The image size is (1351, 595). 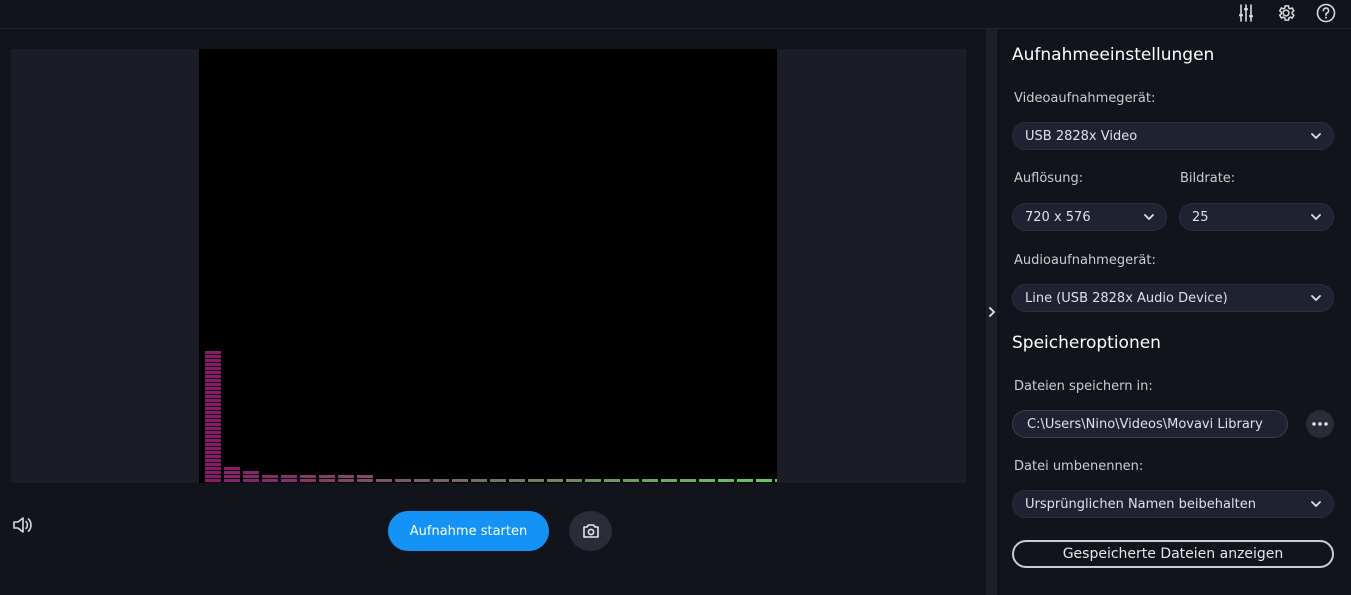 I want to click on chevron-right-icon, so click(x=991, y=312).